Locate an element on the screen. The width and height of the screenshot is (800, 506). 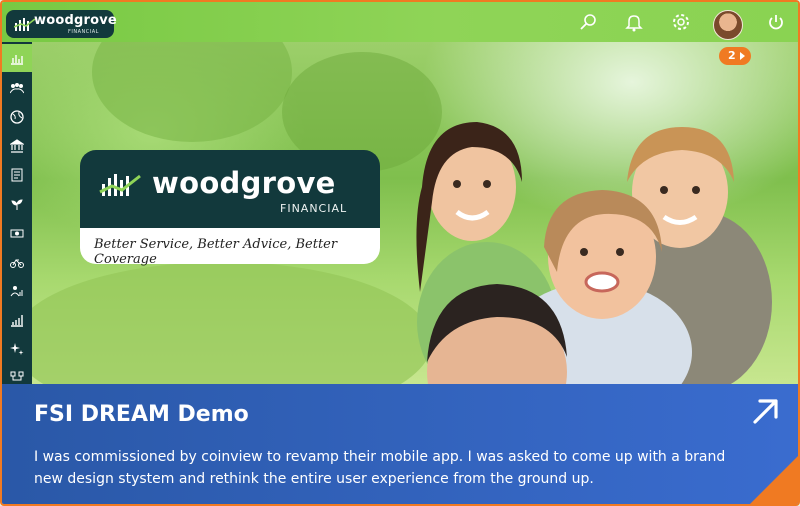
project-title: FSI DREAM Demo is located at coordinates (141, 414).